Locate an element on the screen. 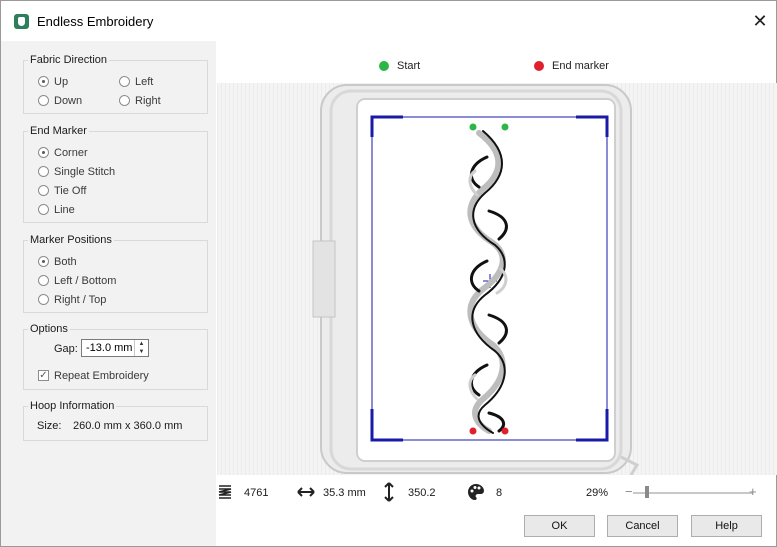 The width and height of the screenshot is (777, 547). start-dot-icon is located at coordinates (384, 66).